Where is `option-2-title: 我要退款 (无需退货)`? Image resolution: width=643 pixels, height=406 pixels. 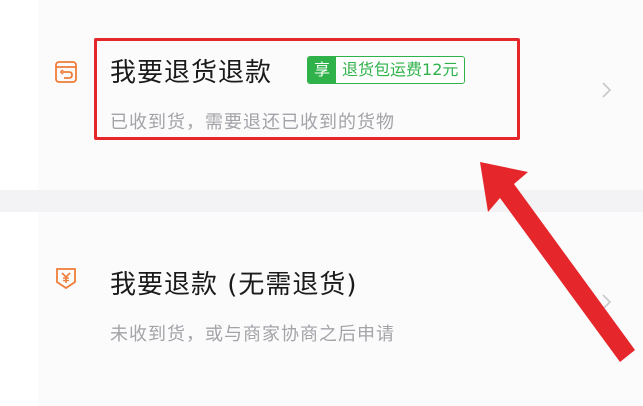 option-2-title: 我要退款 (无需退货) is located at coordinates (234, 285).